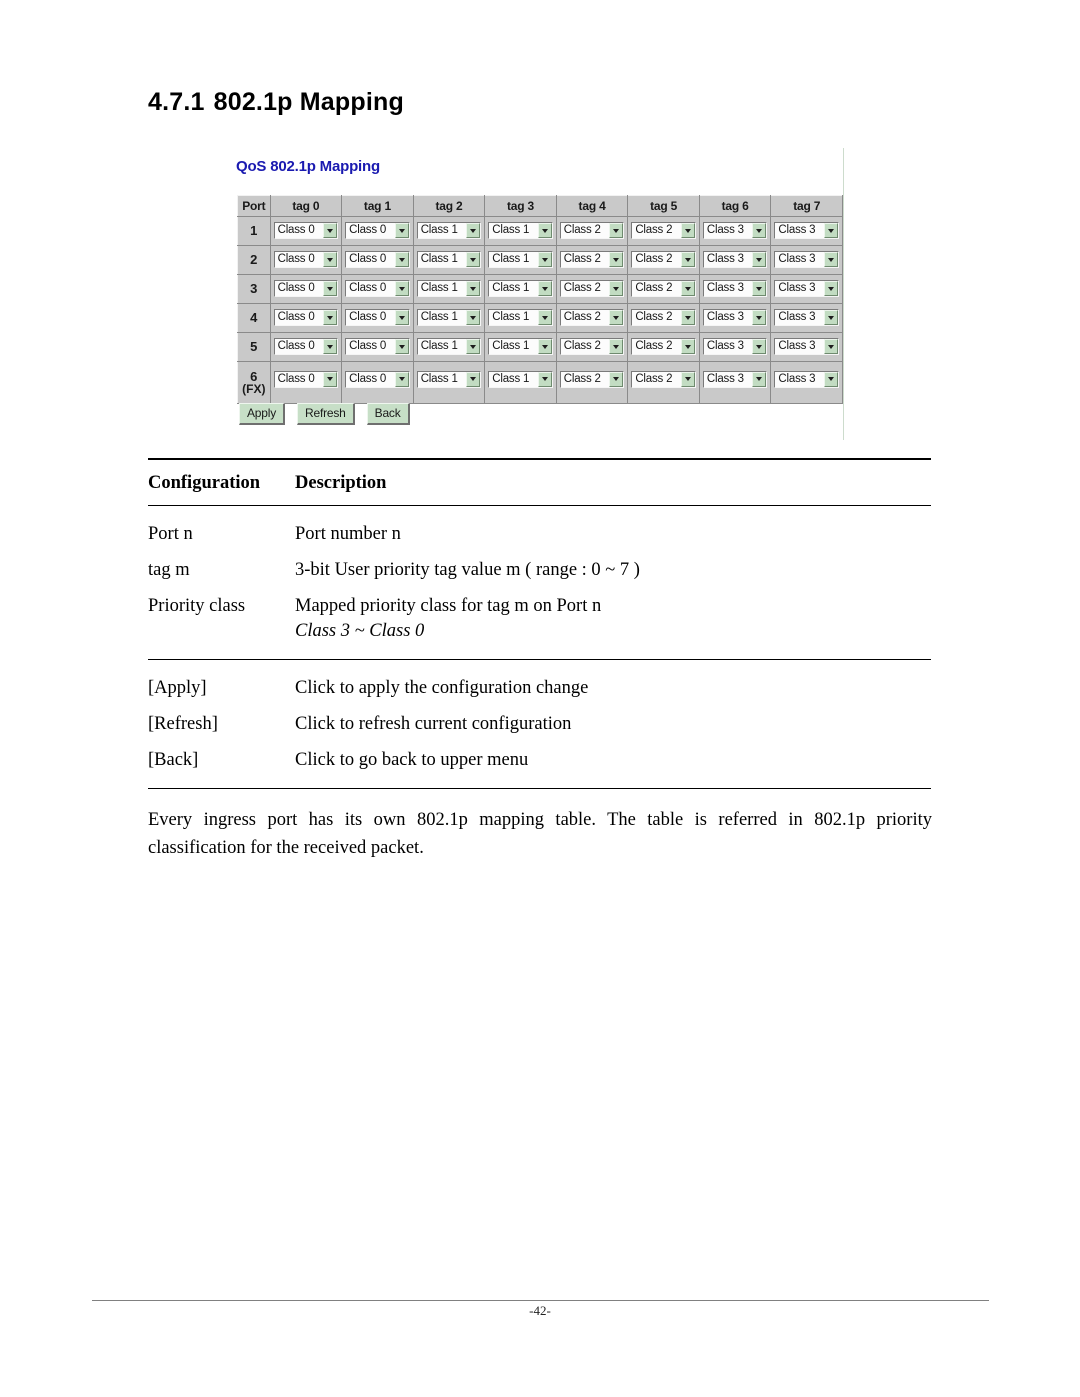  I want to click on class-select-port-3-tag-6: Class 3, so click(735, 288).